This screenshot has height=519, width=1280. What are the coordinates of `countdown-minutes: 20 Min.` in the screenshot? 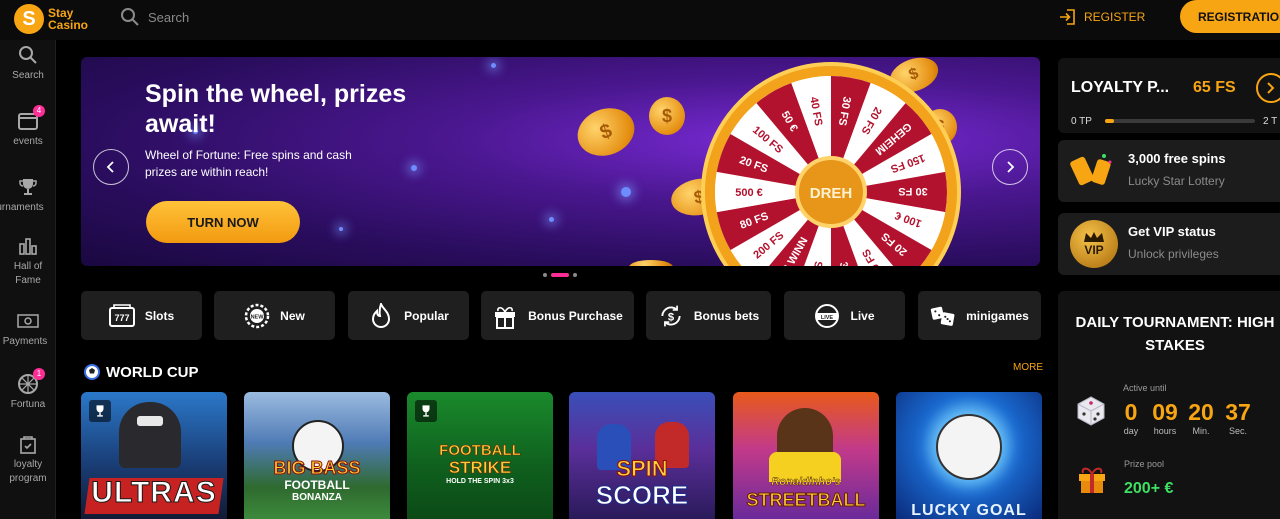 It's located at (1201, 418).